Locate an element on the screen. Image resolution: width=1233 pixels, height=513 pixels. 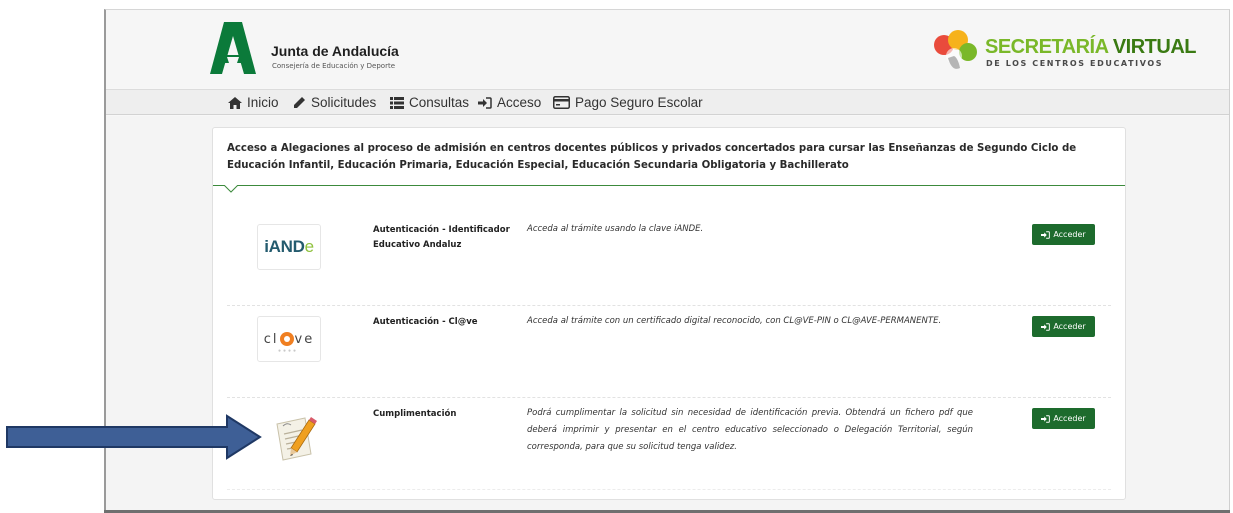
divider-notch-icon is located at coordinates (231, 189).